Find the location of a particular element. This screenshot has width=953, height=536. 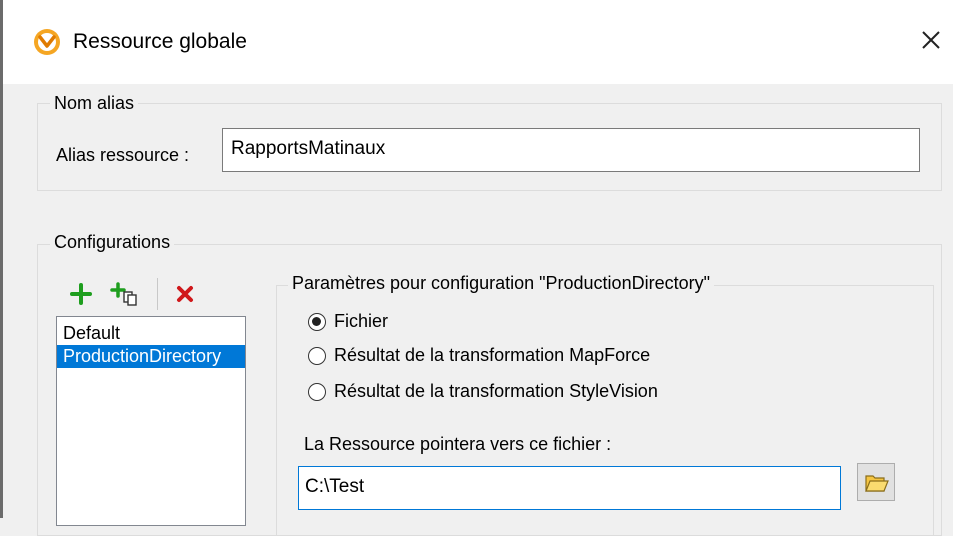

green-plus-copy-icon is located at coordinates (123, 294).